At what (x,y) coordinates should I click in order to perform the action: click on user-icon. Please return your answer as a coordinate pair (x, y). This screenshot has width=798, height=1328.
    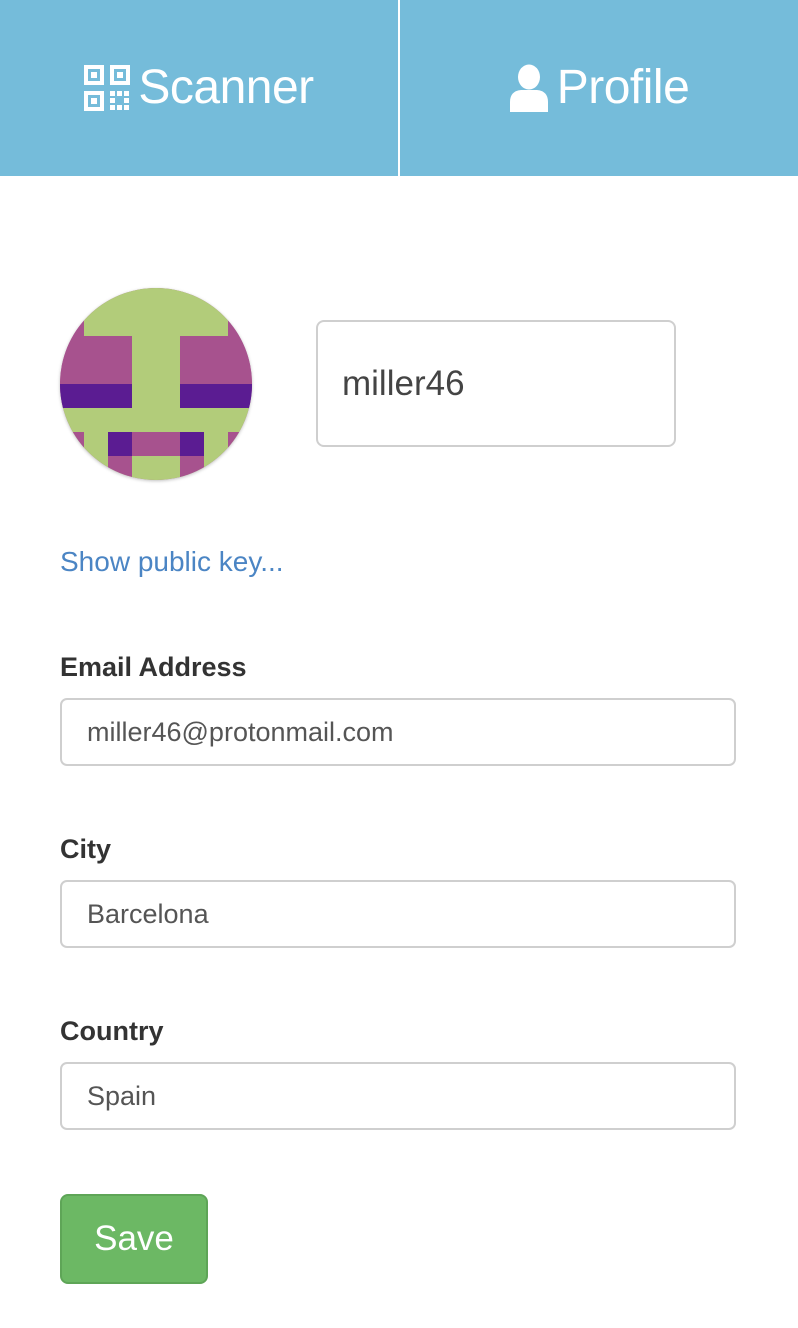
    Looking at the image, I should click on (529, 88).